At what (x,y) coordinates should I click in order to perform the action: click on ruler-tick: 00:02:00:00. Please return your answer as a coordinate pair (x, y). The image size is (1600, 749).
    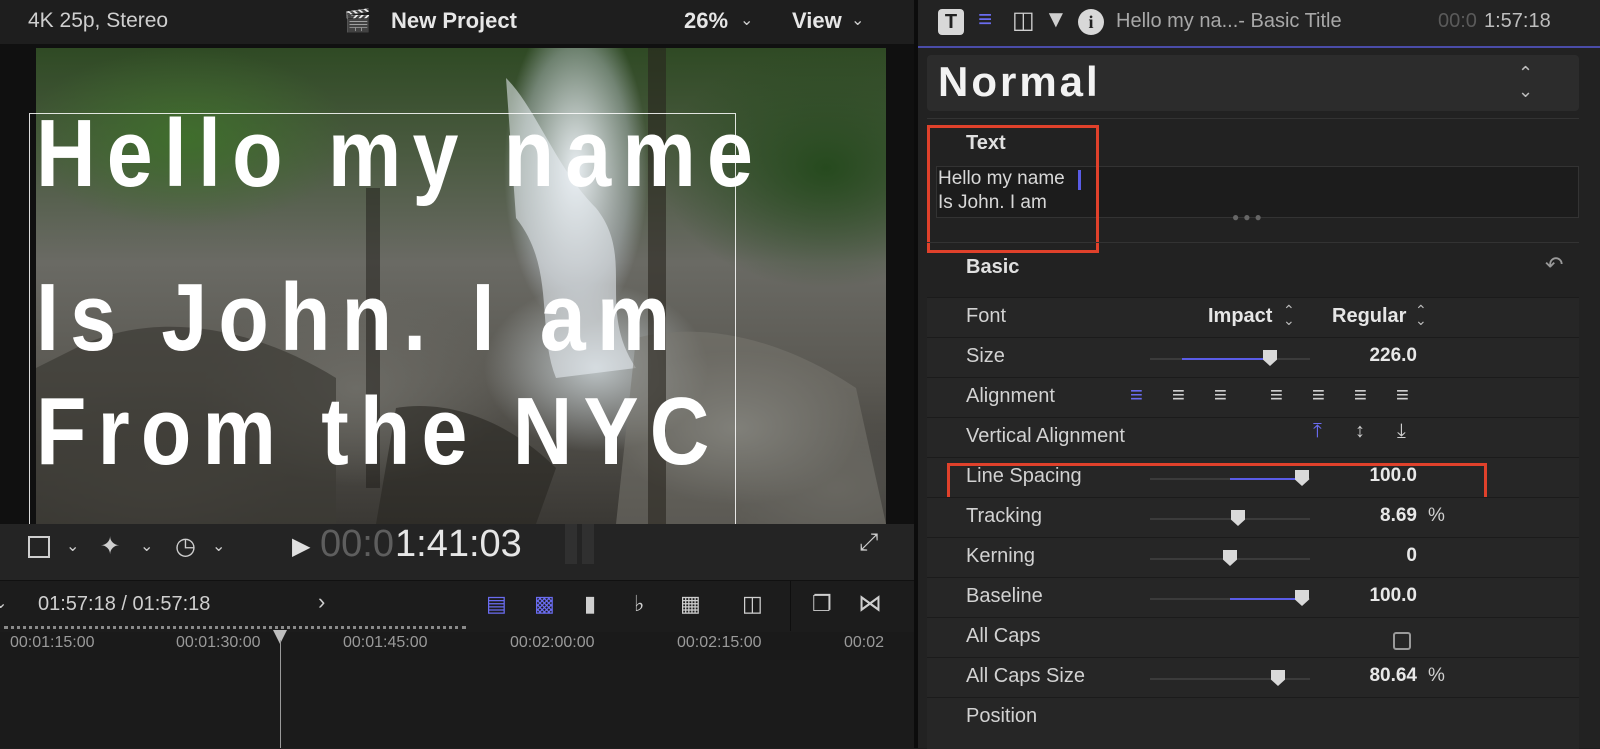
    Looking at the image, I should click on (552, 642).